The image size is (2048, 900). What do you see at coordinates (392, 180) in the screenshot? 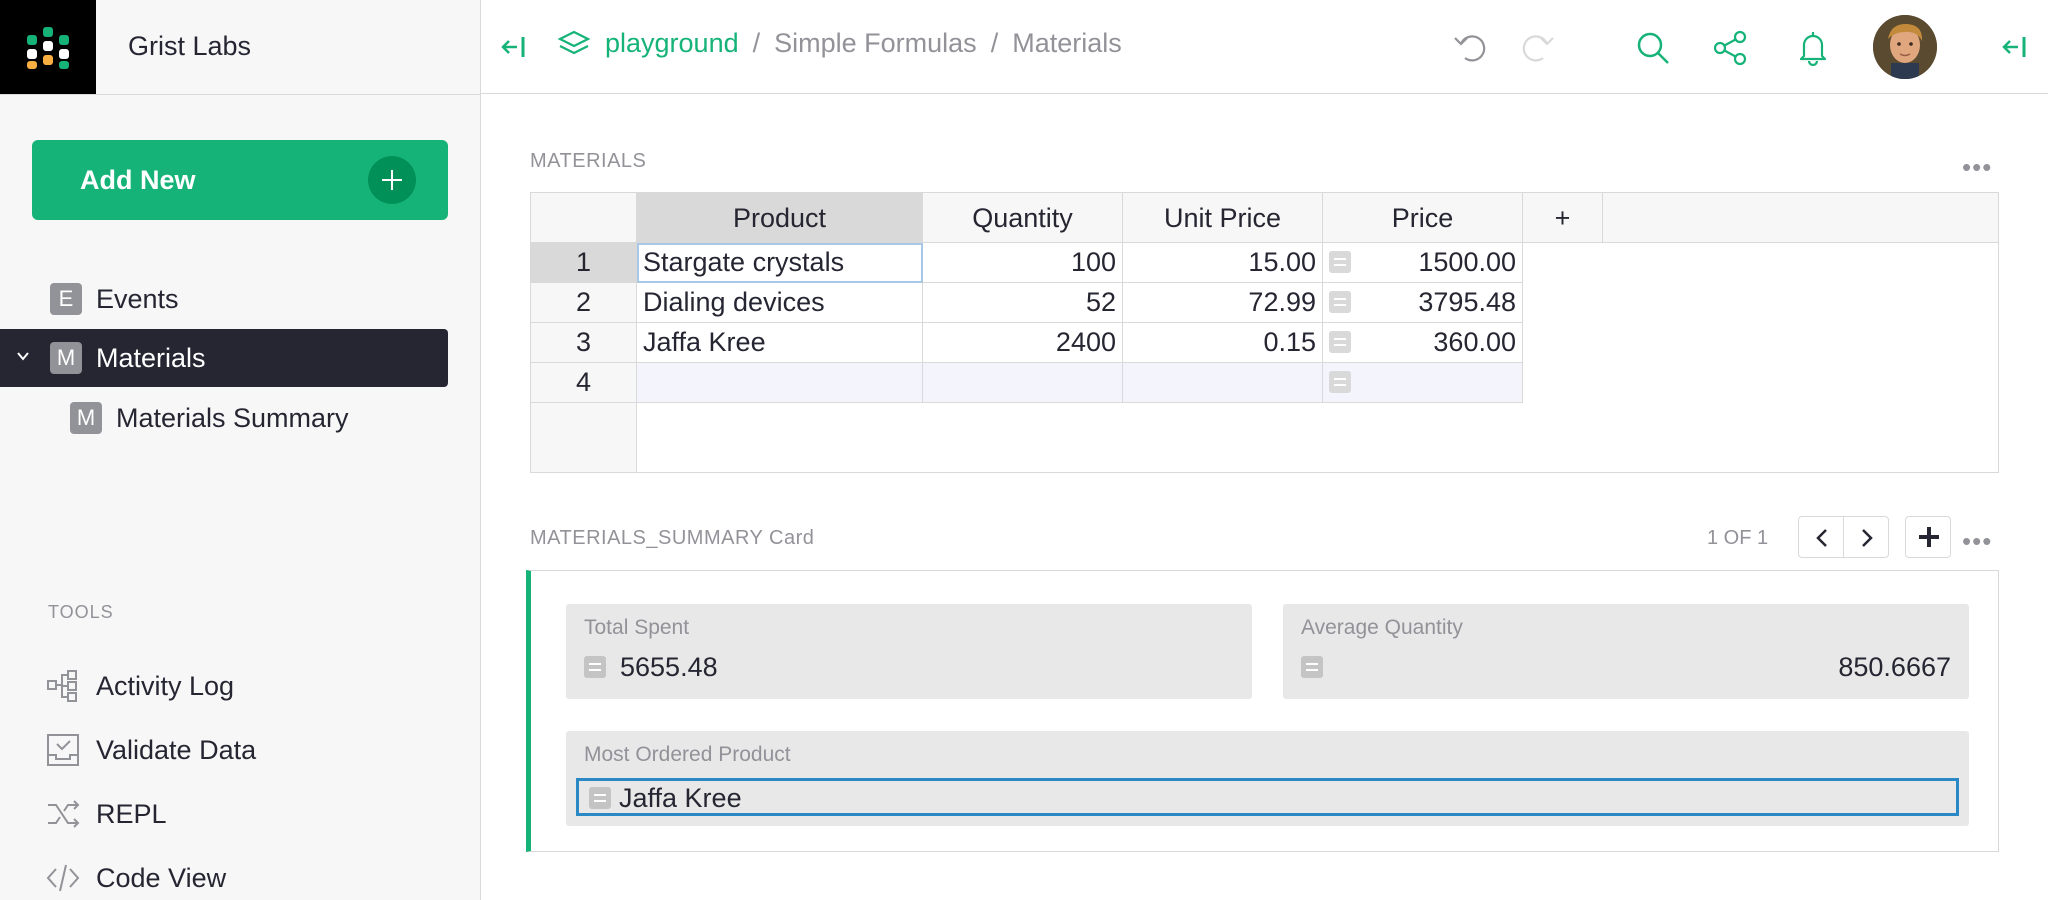
I see `plus-icon` at bounding box center [392, 180].